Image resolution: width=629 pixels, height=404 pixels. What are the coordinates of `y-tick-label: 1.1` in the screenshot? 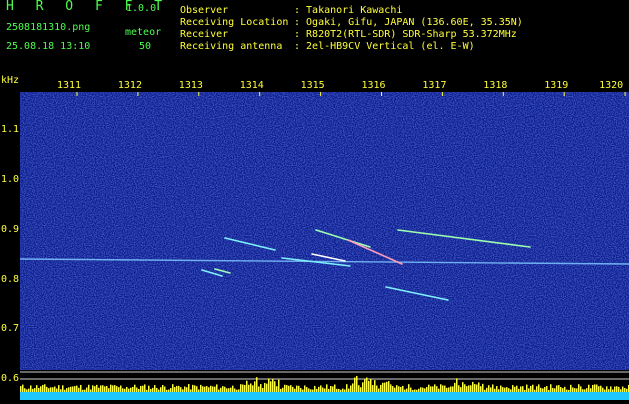 It's located at (10, 129).